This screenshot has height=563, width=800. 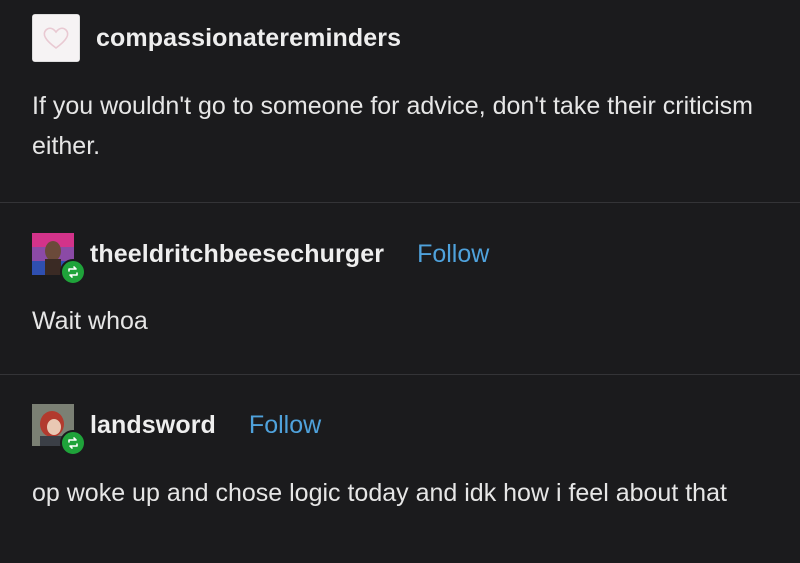 What do you see at coordinates (237, 254) in the screenshot?
I see `username: theeldritchbeesechurger` at bounding box center [237, 254].